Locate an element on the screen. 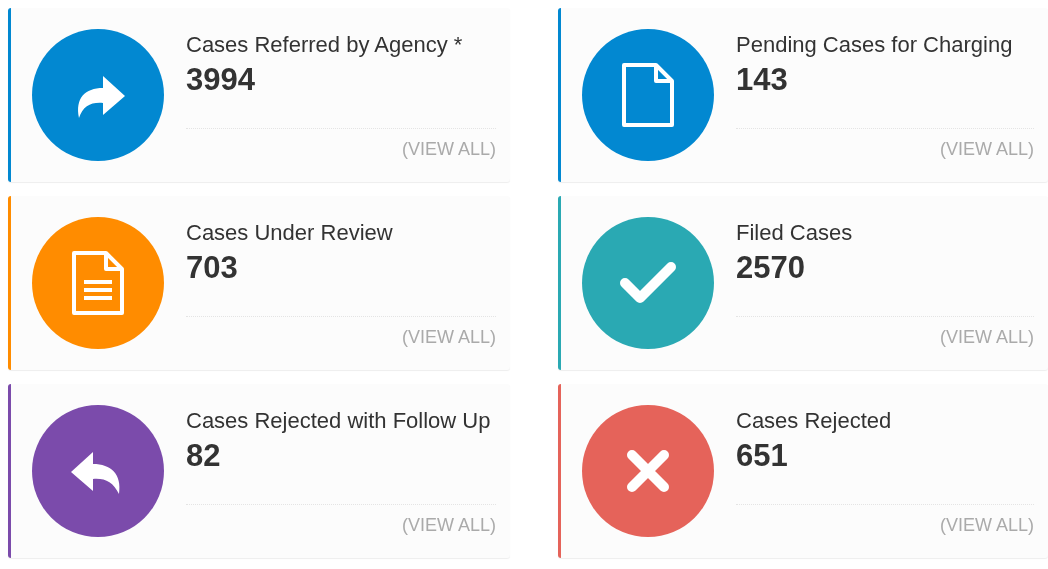 This screenshot has width=1048, height=569. case-count: 3994 is located at coordinates (221, 80).